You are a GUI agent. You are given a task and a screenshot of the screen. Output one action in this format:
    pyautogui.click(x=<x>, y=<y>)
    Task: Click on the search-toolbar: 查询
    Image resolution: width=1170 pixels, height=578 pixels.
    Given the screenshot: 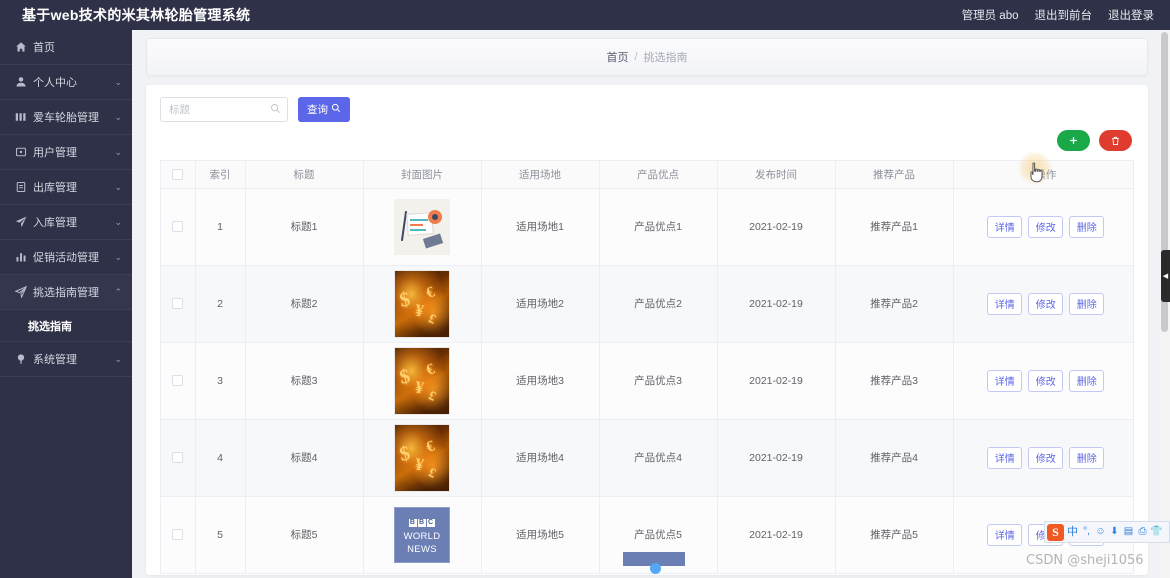 What is the action you would take?
    pyautogui.click(x=647, y=103)
    